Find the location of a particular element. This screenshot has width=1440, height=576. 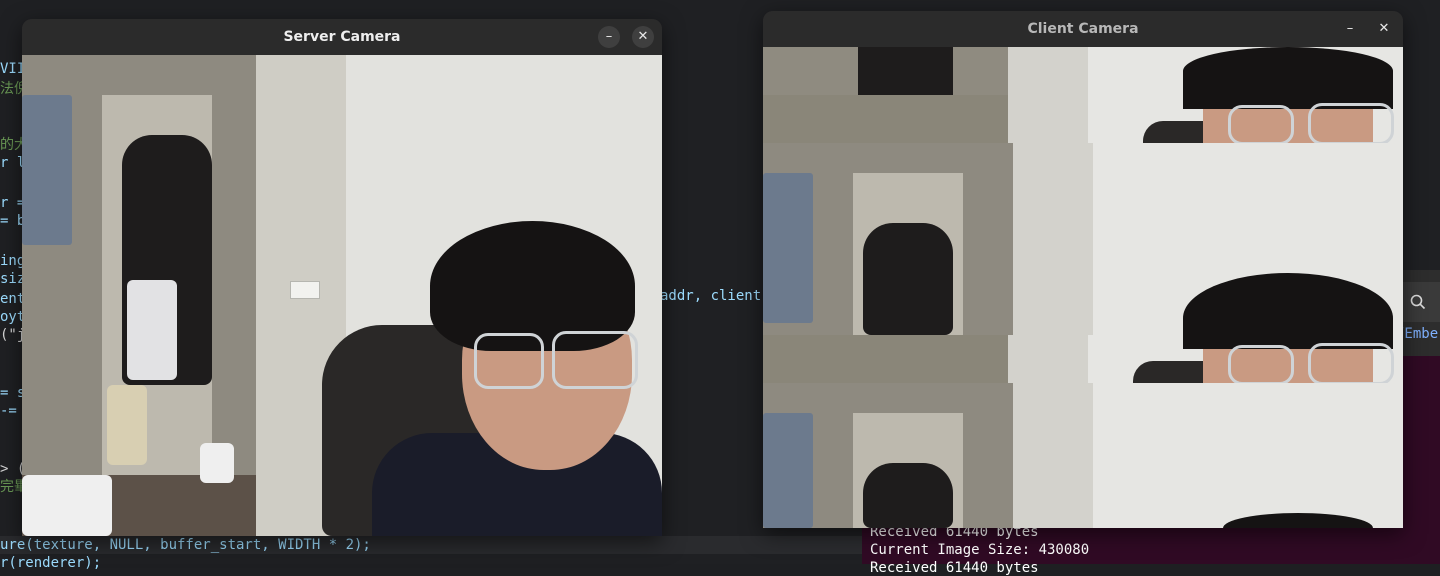

window-title: Server Camera is located at coordinates (342, 37).